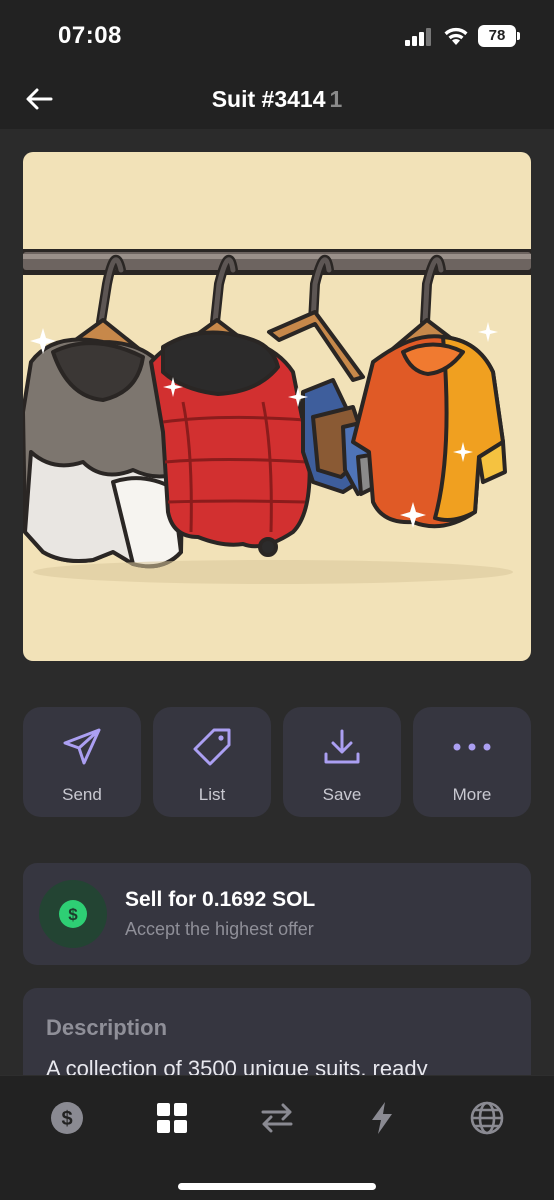  What do you see at coordinates (268, 99) in the screenshot?
I see `nft-title: Suit #3414` at bounding box center [268, 99].